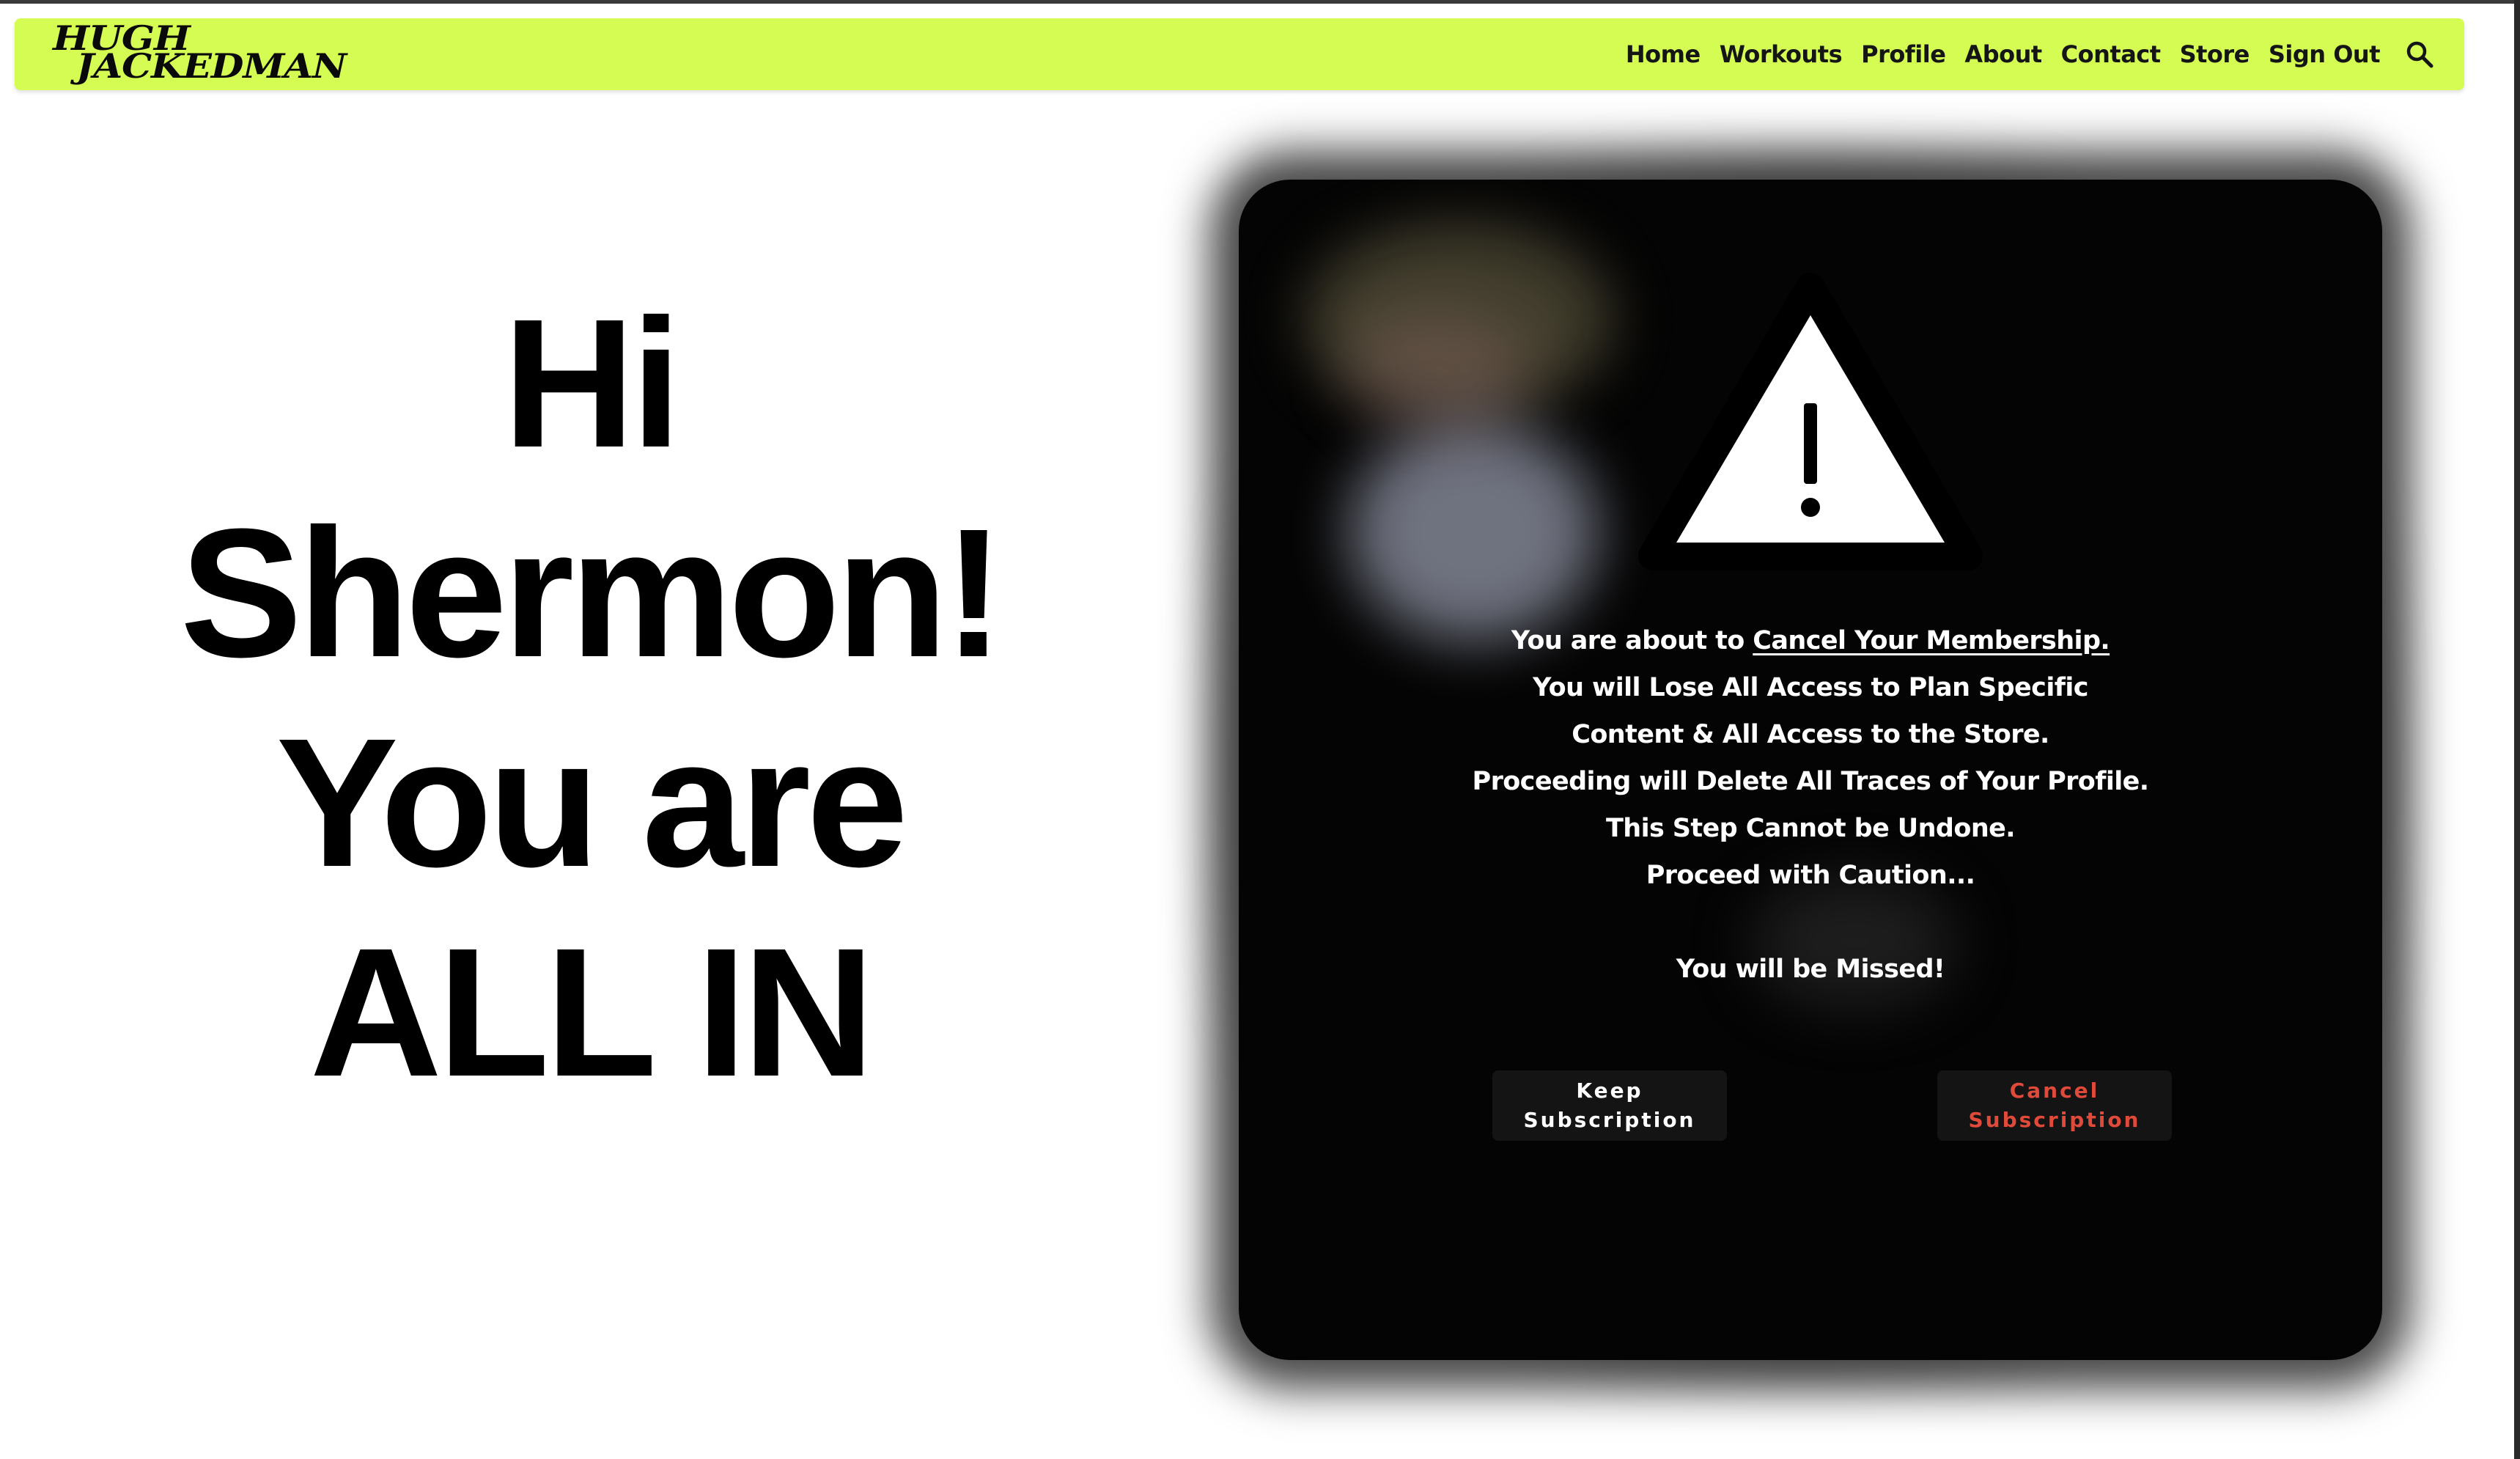  What do you see at coordinates (2054, 1120) in the screenshot?
I see `cancel-button-label-2: Subscription` at bounding box center [2054, 1120].